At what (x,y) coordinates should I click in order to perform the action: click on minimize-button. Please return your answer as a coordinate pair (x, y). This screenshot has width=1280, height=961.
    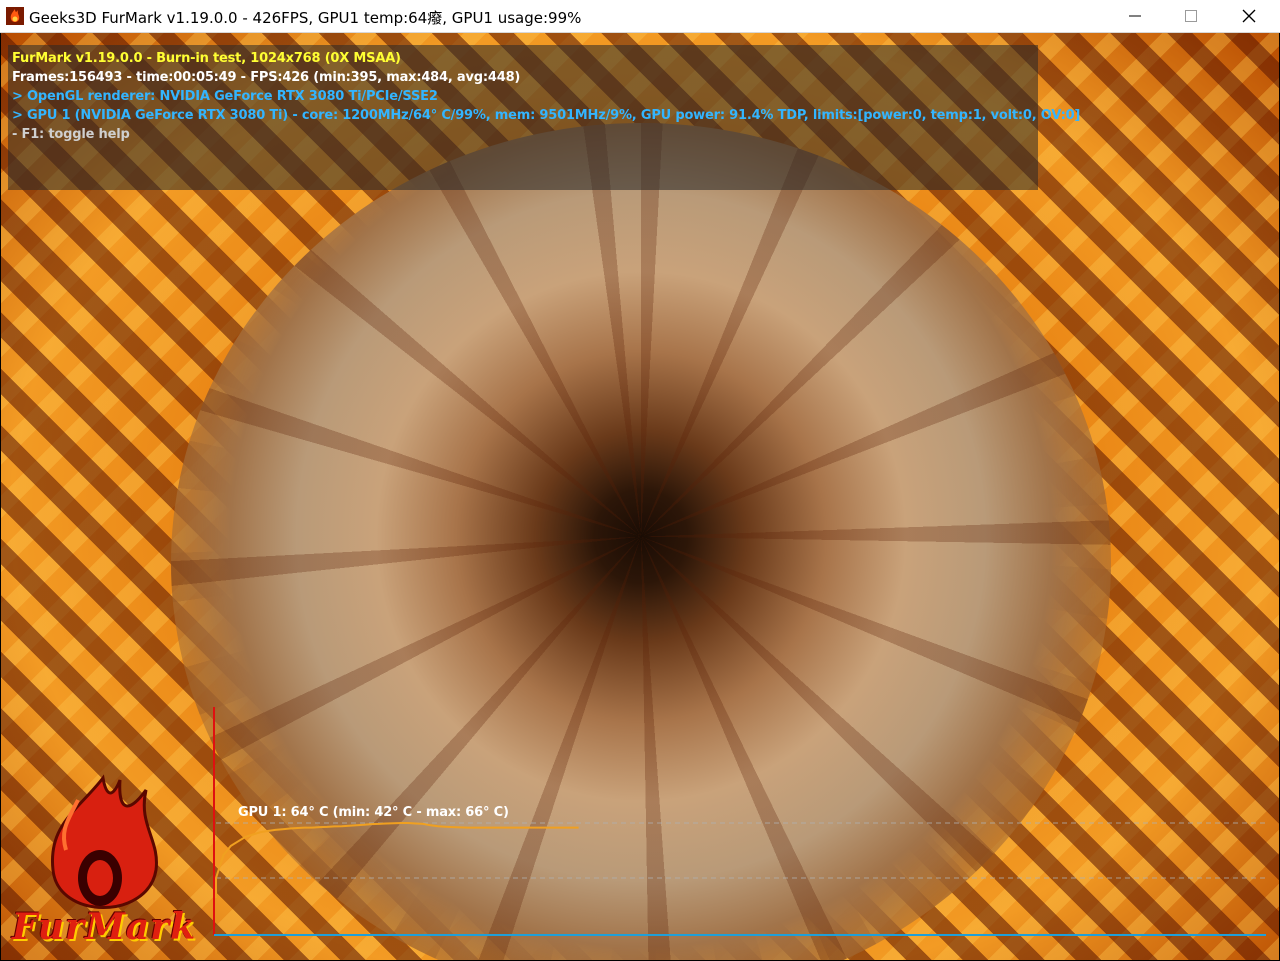
    Looking at the image, I should click on (1135, 16).